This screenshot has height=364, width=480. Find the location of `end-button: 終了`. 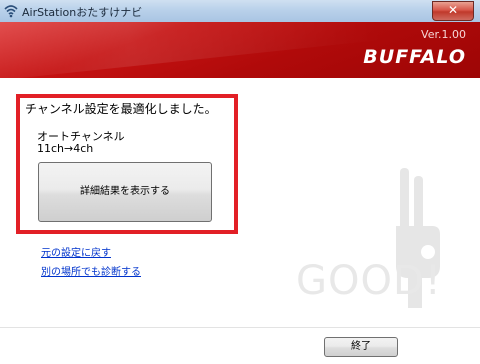

end-button: 終了 is located at coordinates (361, 347).